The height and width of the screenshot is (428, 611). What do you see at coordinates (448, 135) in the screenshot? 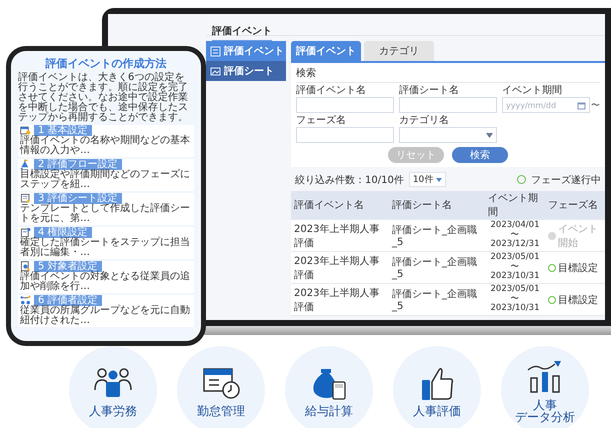
I see `dropdown` at bounding box center [448, 135].